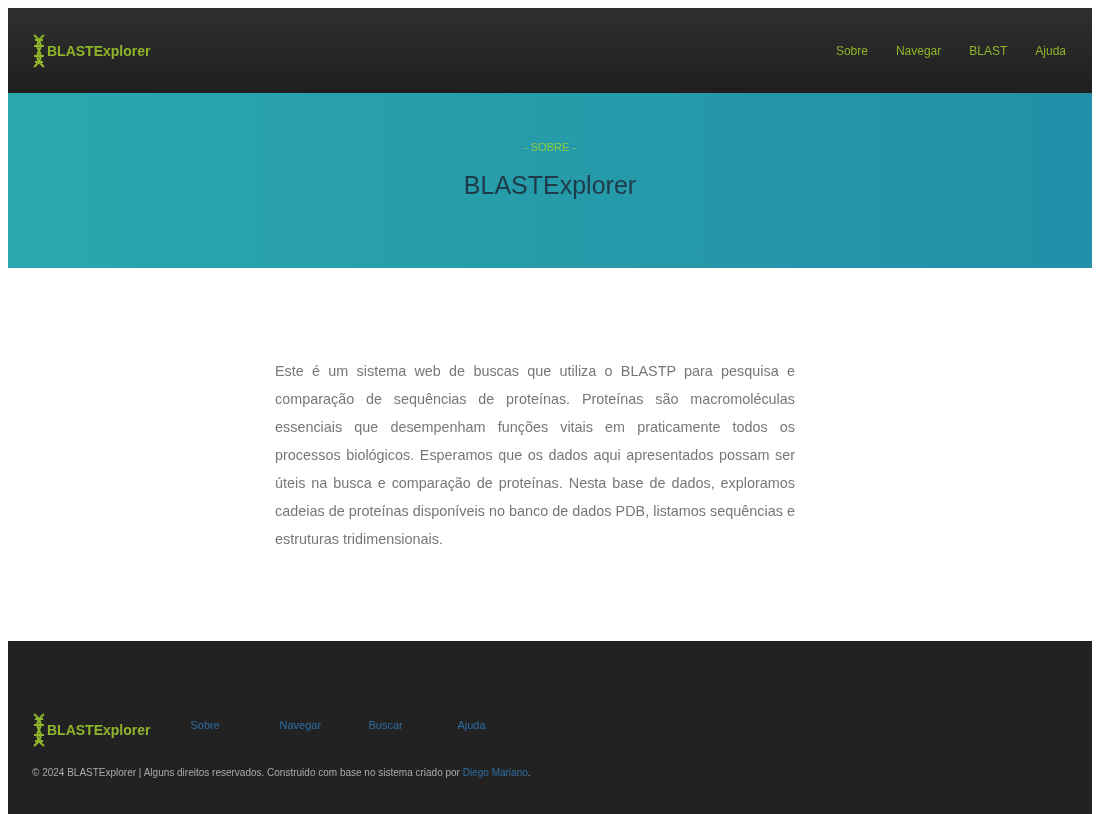 The height and width of the screenshot is (814, 1099). Describe the element at coordinates (550, 185) in the screenshot. I see `page-title: BLASTExplorer` at that location.